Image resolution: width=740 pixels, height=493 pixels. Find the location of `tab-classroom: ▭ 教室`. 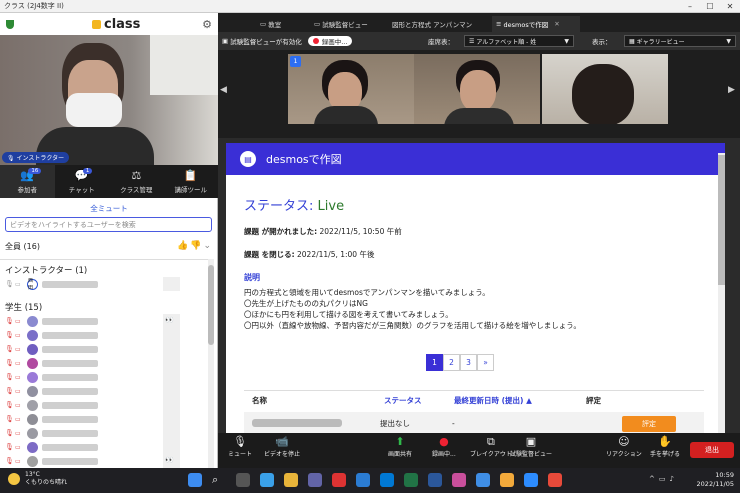

tab-classroom: ▭ 教室 is located at coordinates (270, 24).